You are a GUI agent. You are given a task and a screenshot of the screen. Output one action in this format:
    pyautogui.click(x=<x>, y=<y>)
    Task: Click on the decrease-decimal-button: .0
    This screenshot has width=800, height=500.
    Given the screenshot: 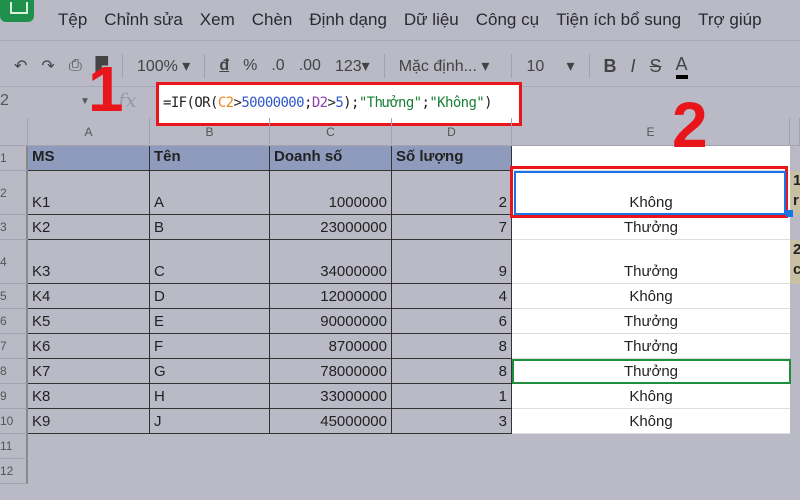 What is the action you would take?
    pyautogui.click(x=277, y=66)
    